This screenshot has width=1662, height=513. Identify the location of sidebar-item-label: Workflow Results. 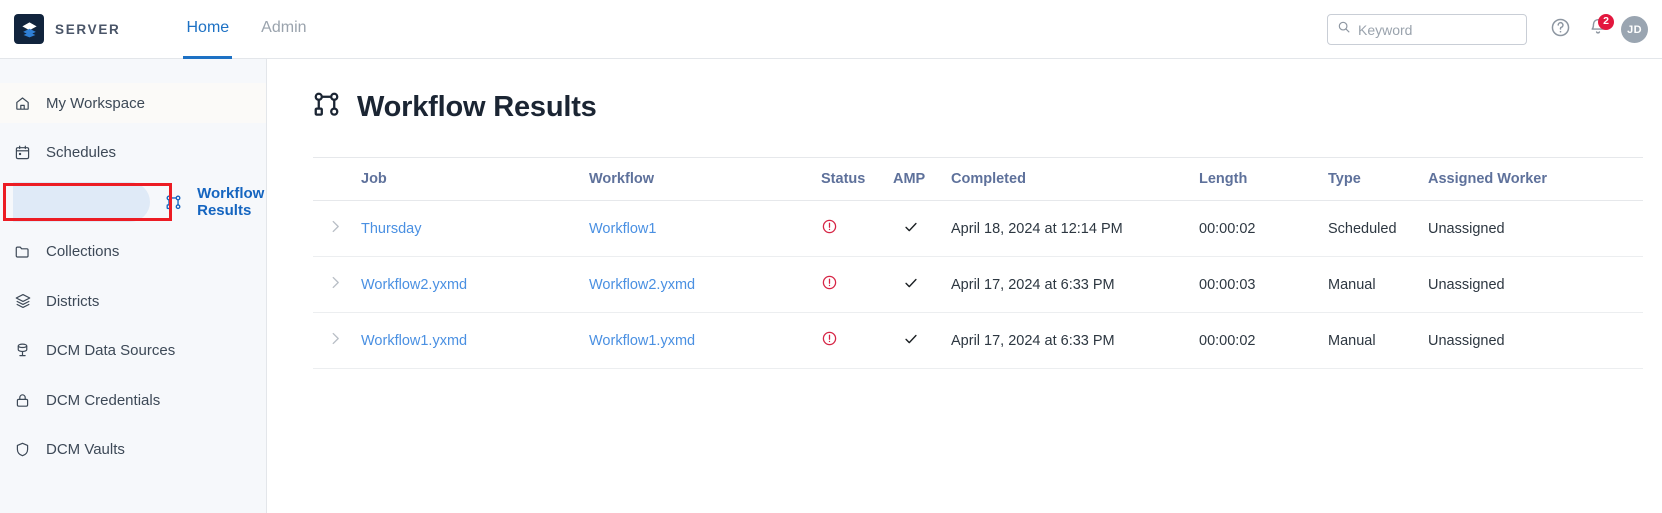
(231, 202).